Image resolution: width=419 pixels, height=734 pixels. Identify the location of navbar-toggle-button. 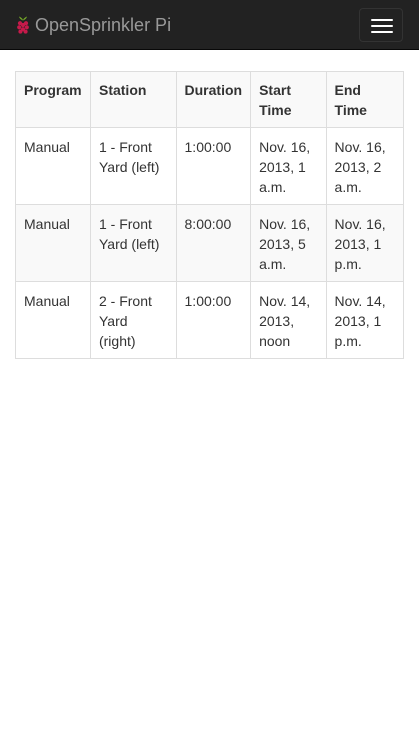
(381, 25).